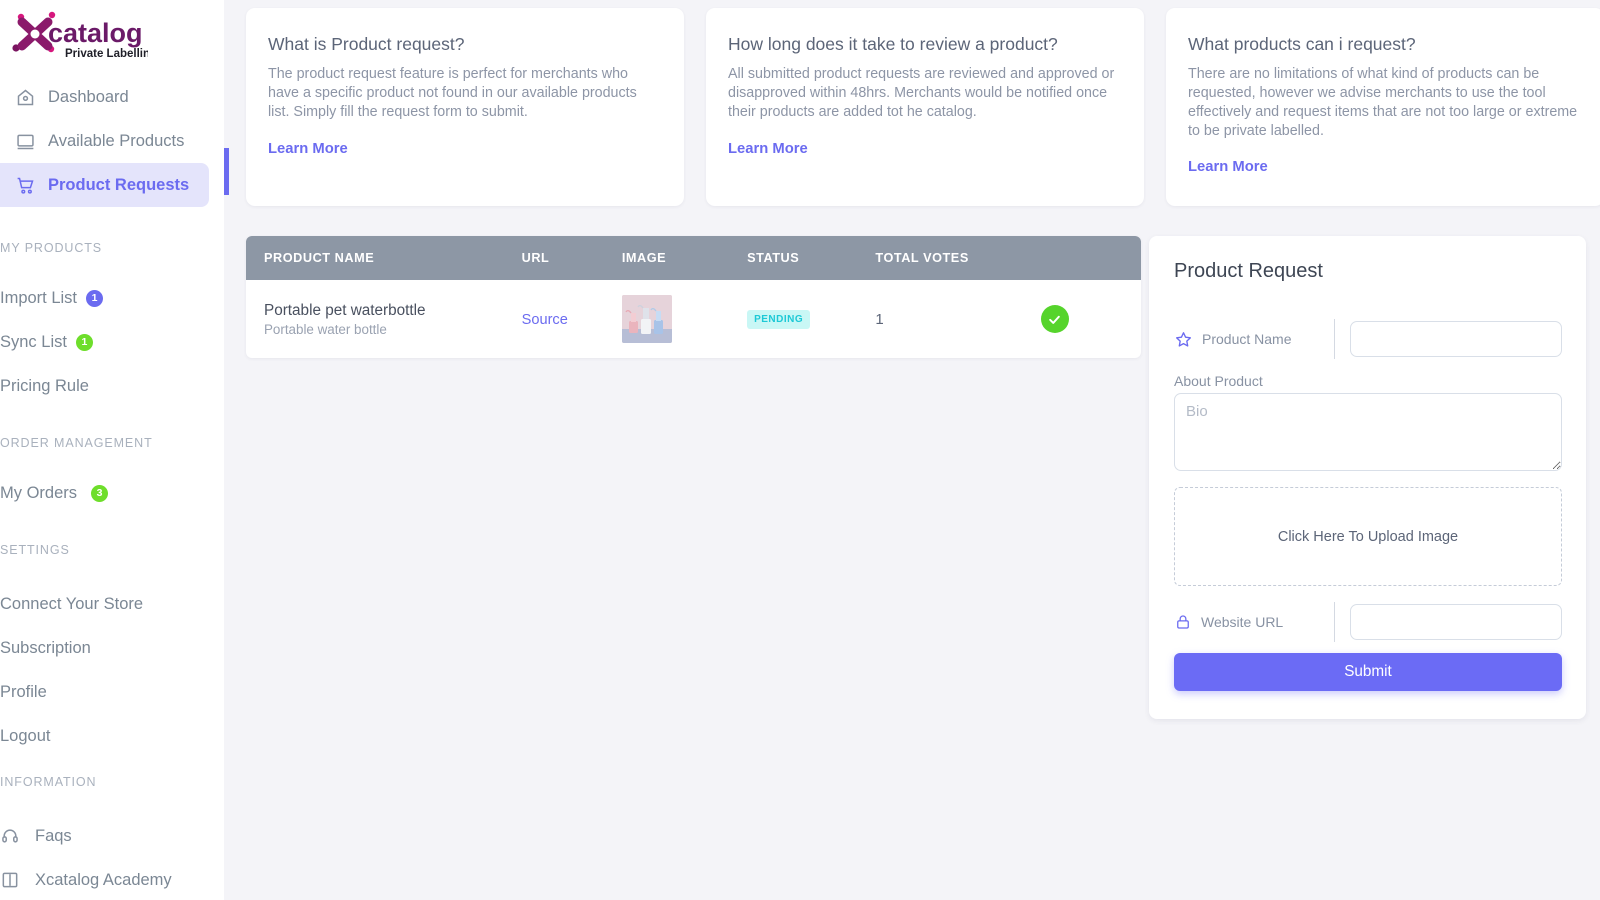 The width and height of the screenshot is (1600, 900). Describe the element at coordinates (644, 258) in the screenshot. I see `column-header-image: IMAGE` at that location.